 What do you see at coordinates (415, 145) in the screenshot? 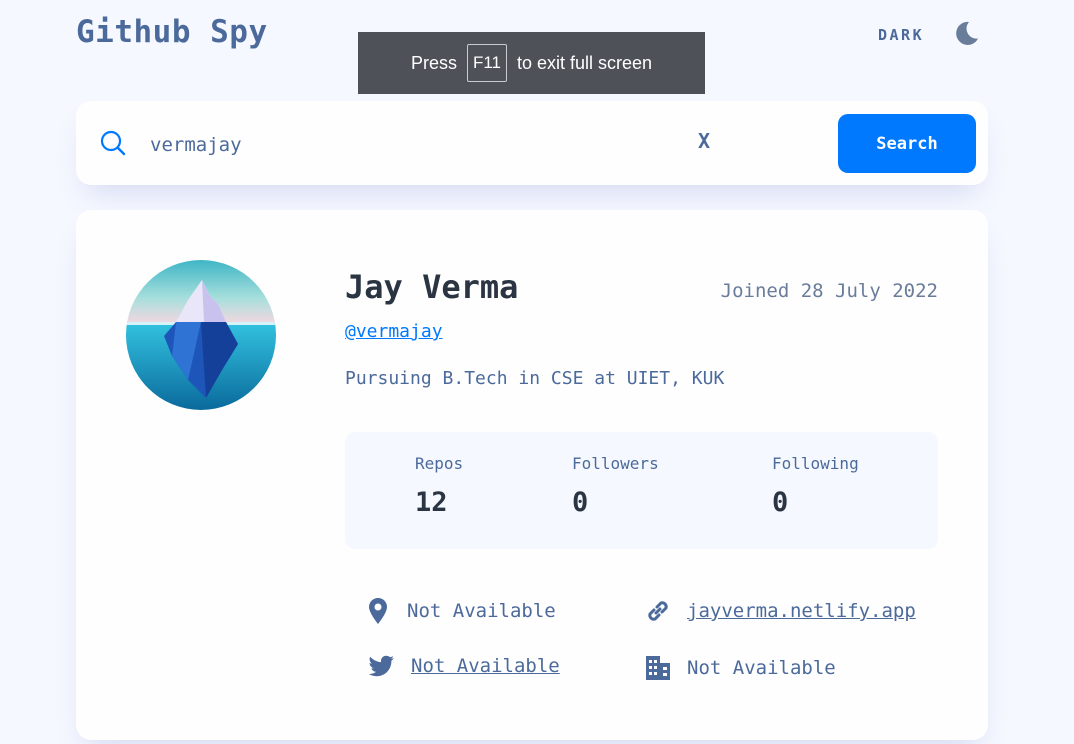
I see `search-input` at bounding box center [415, 145].